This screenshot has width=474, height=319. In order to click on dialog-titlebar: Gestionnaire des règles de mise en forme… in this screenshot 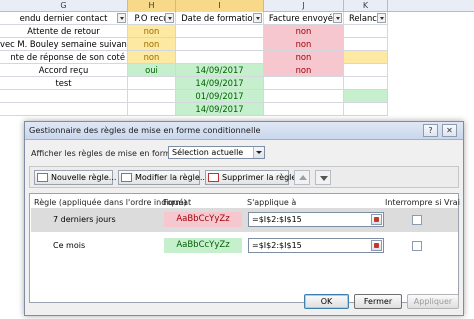, I will do `click(244, 131)`.